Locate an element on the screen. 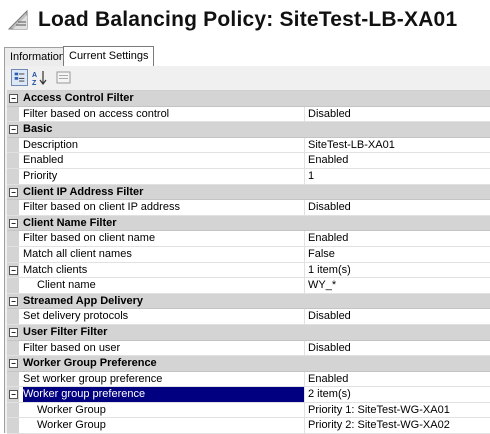  category-label: Client Name Filter is located at coordinates (70, 222).